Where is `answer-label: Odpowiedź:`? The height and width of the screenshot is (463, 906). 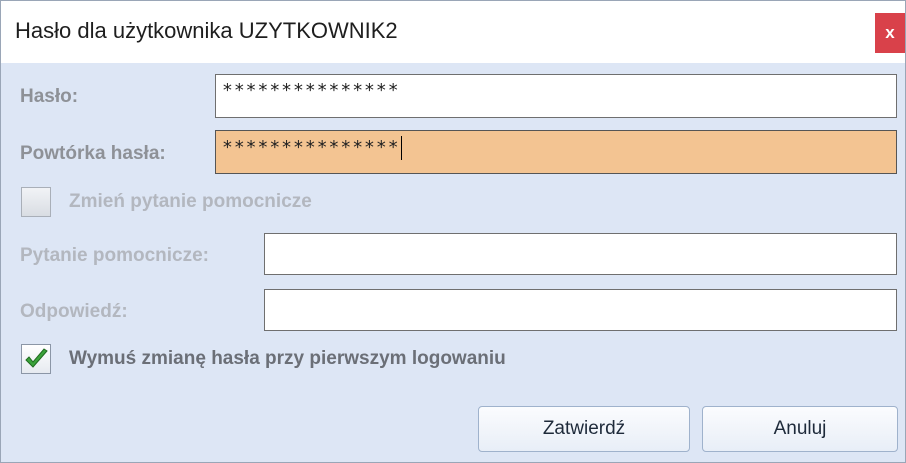
answer-label: Odpowiedź: is located at coordinates (74, 311).